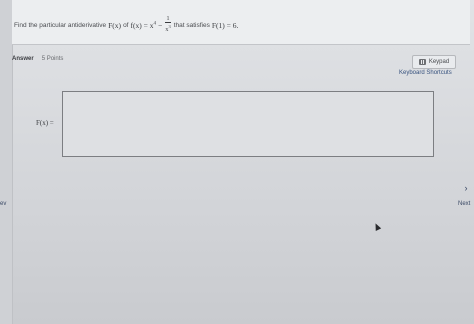  I want to click on keypad-icon, so click(422, 62).